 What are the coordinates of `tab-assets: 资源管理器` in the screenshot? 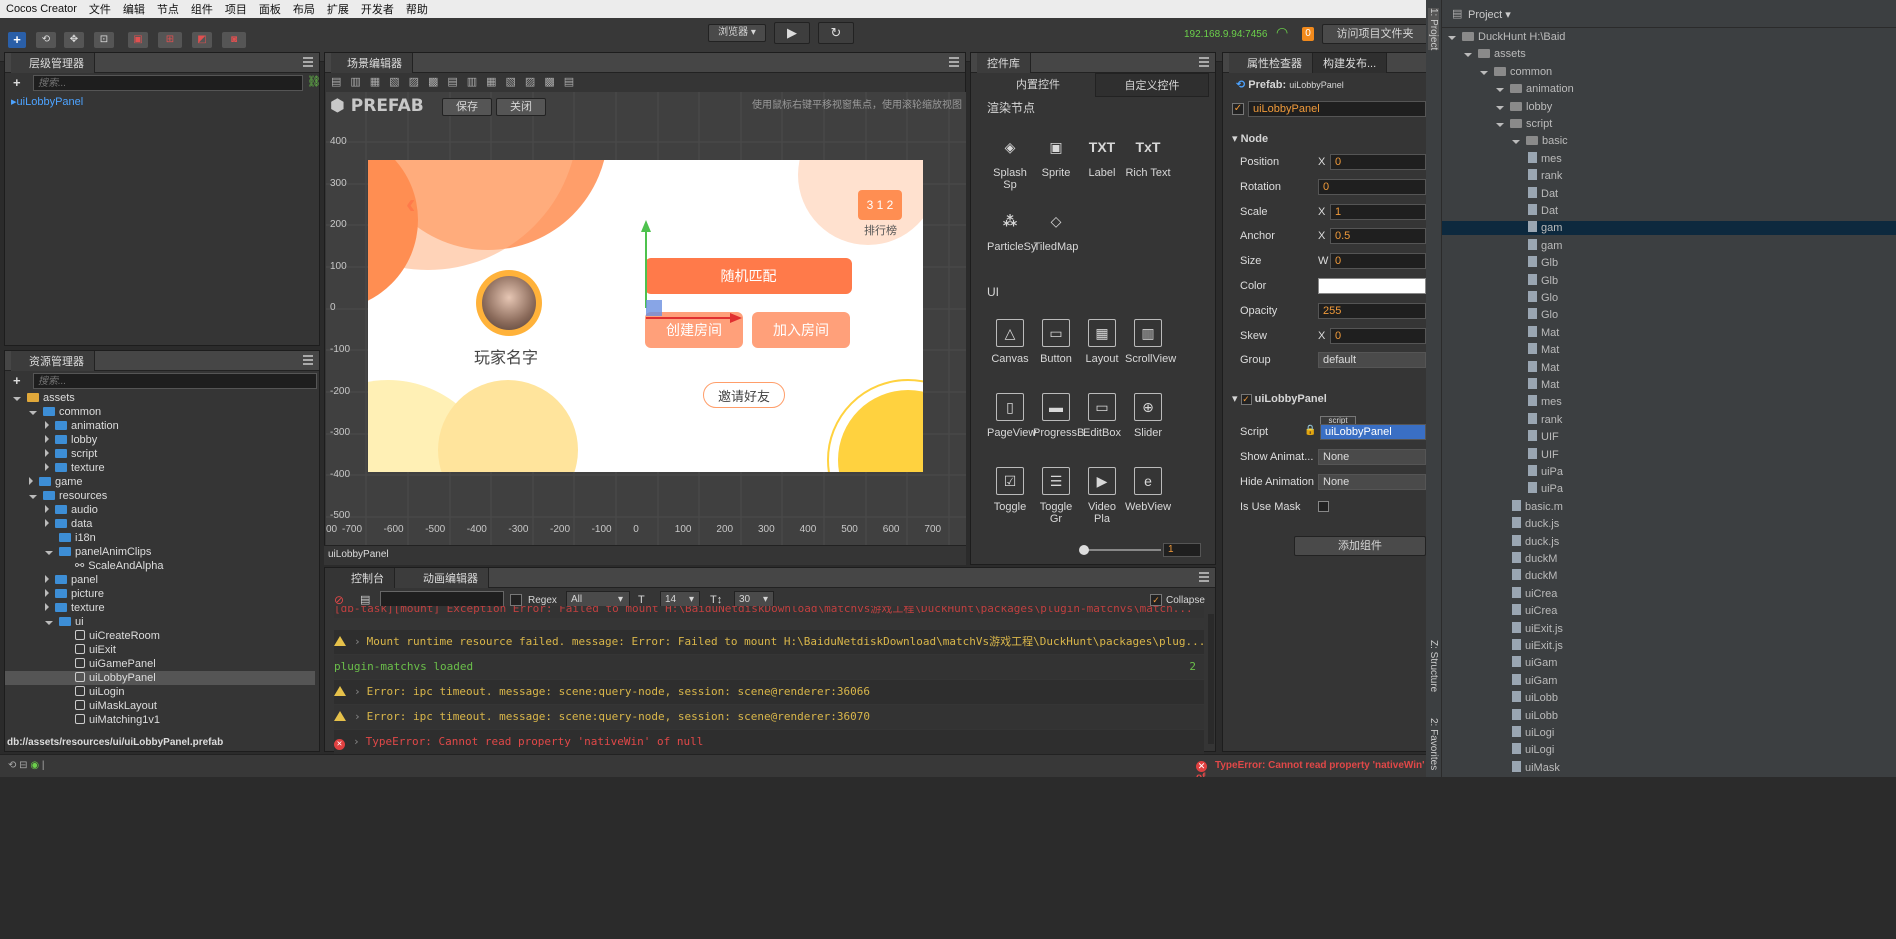 It's located at (53, 360).